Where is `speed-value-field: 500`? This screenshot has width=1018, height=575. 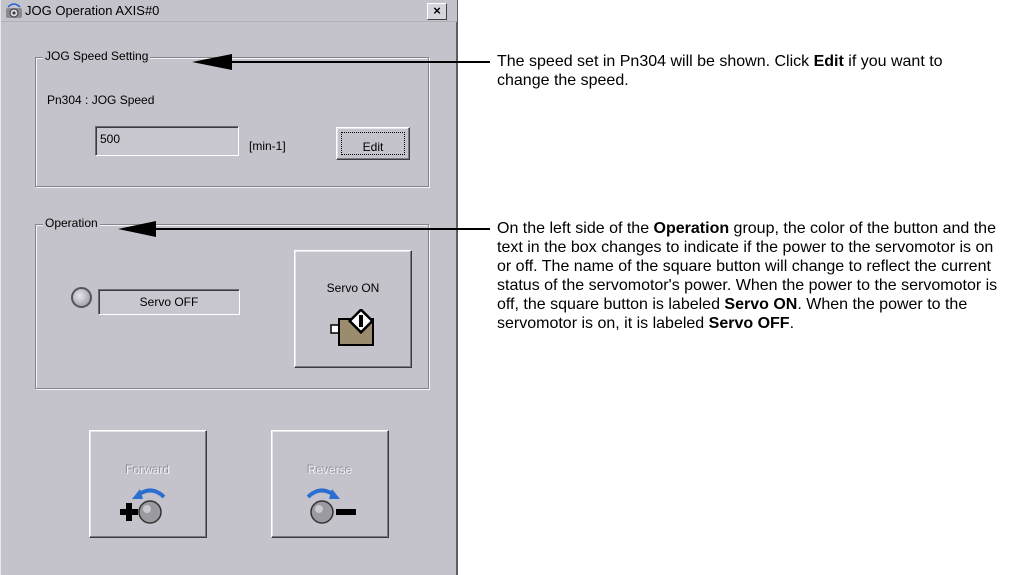 speed-value-field: 500 is located at coordinates (167, 141).